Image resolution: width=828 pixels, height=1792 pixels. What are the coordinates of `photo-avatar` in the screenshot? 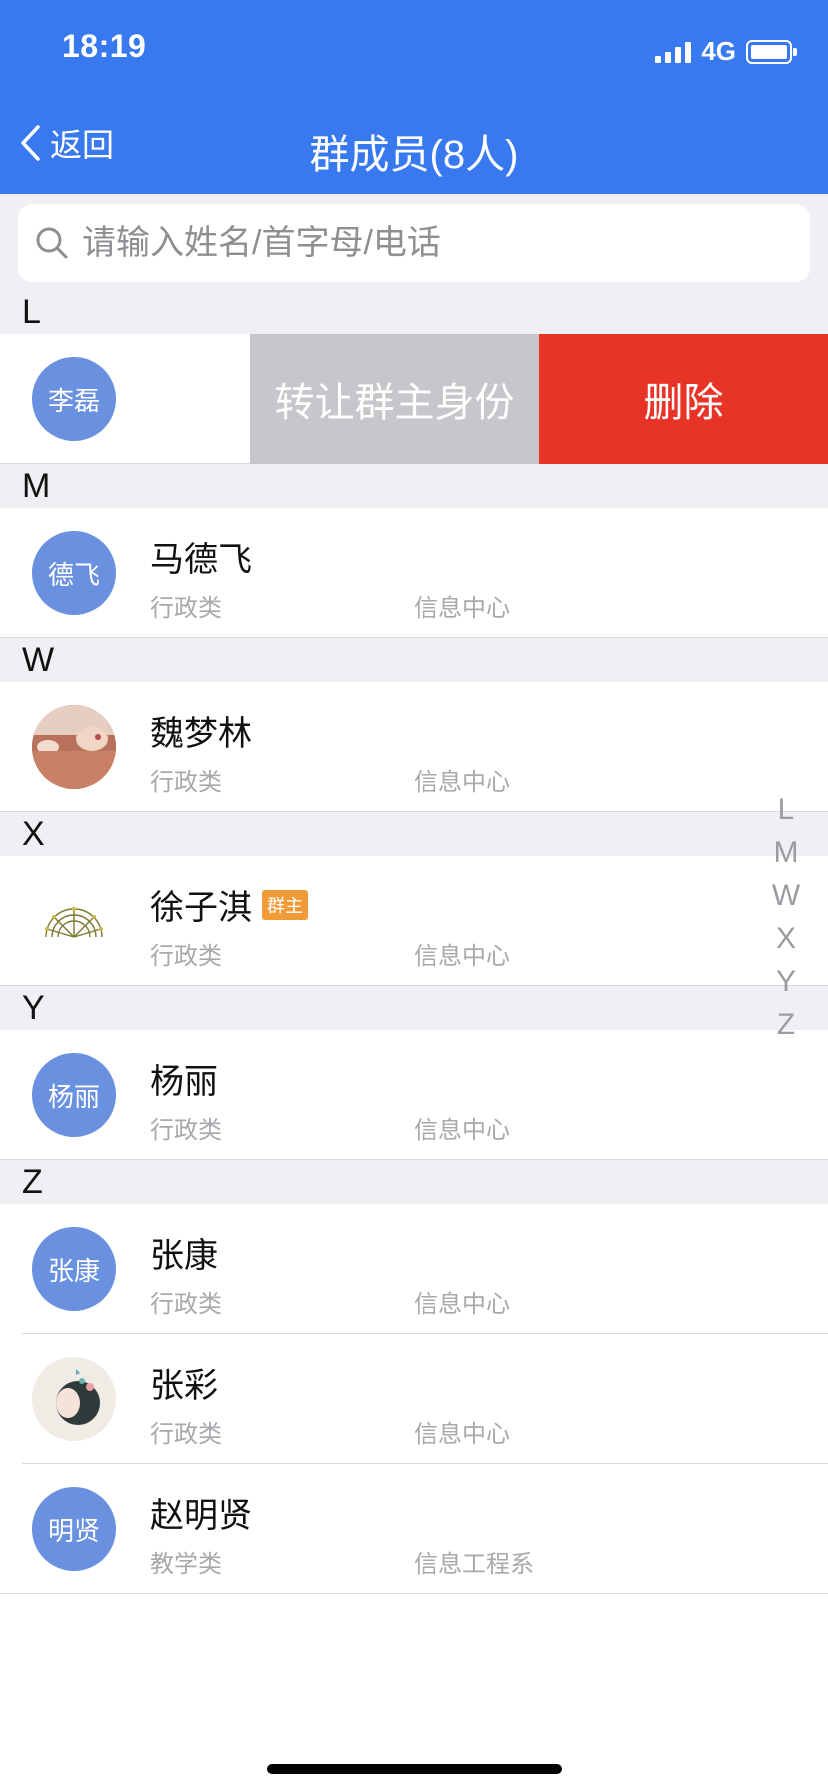 It's located at (74, 747).